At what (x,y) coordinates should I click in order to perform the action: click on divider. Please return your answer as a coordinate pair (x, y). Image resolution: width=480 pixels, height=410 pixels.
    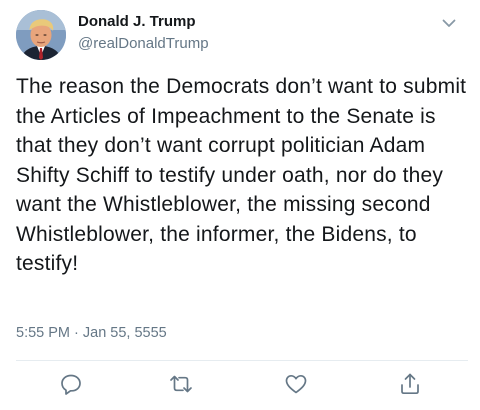
    Looking at the image, I should click on (242, 360).